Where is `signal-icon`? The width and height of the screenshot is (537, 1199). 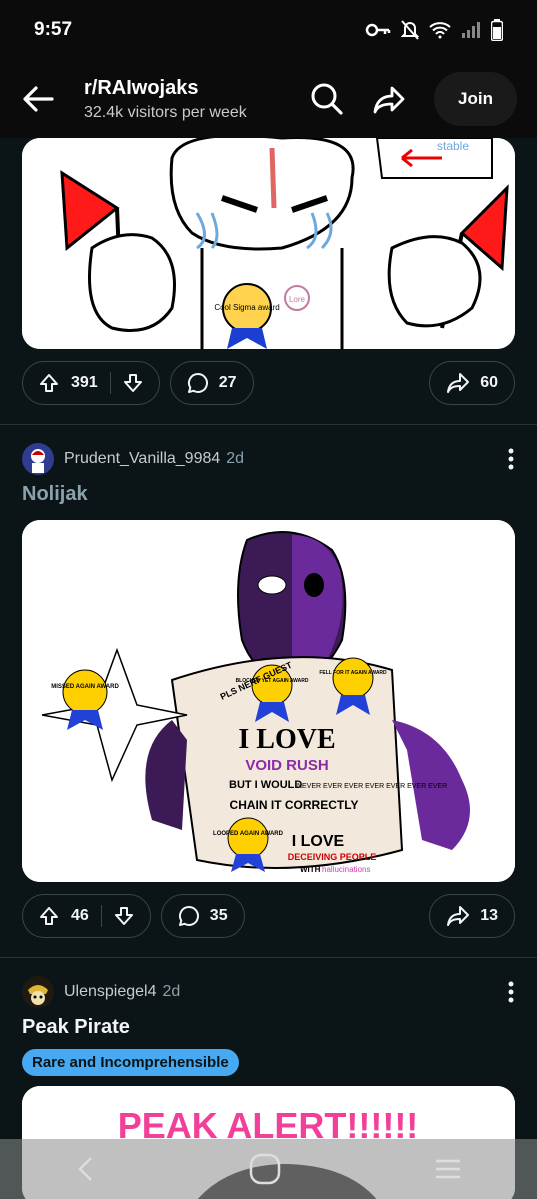 signal-icon is located at coordinates (471, 30).